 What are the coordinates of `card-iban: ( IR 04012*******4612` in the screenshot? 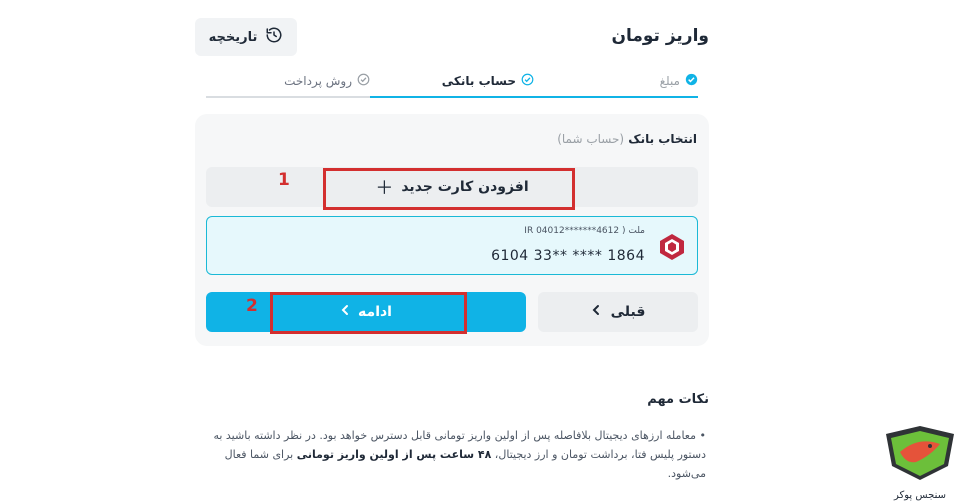 It's located at (575, 231).